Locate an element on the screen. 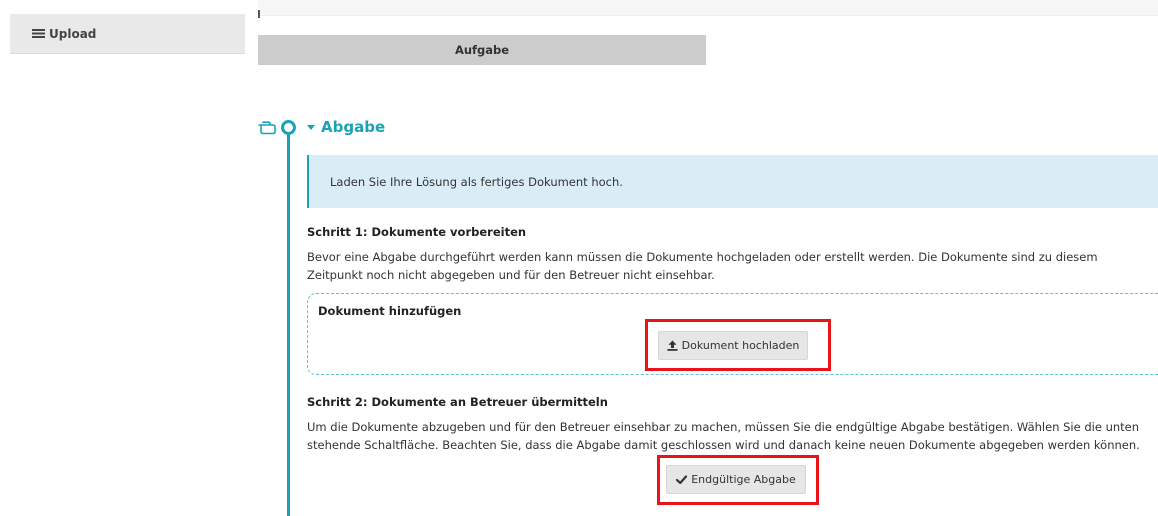 This screenshot has height=516, width=1158. timeline-line is located at coordinates (288, 325).